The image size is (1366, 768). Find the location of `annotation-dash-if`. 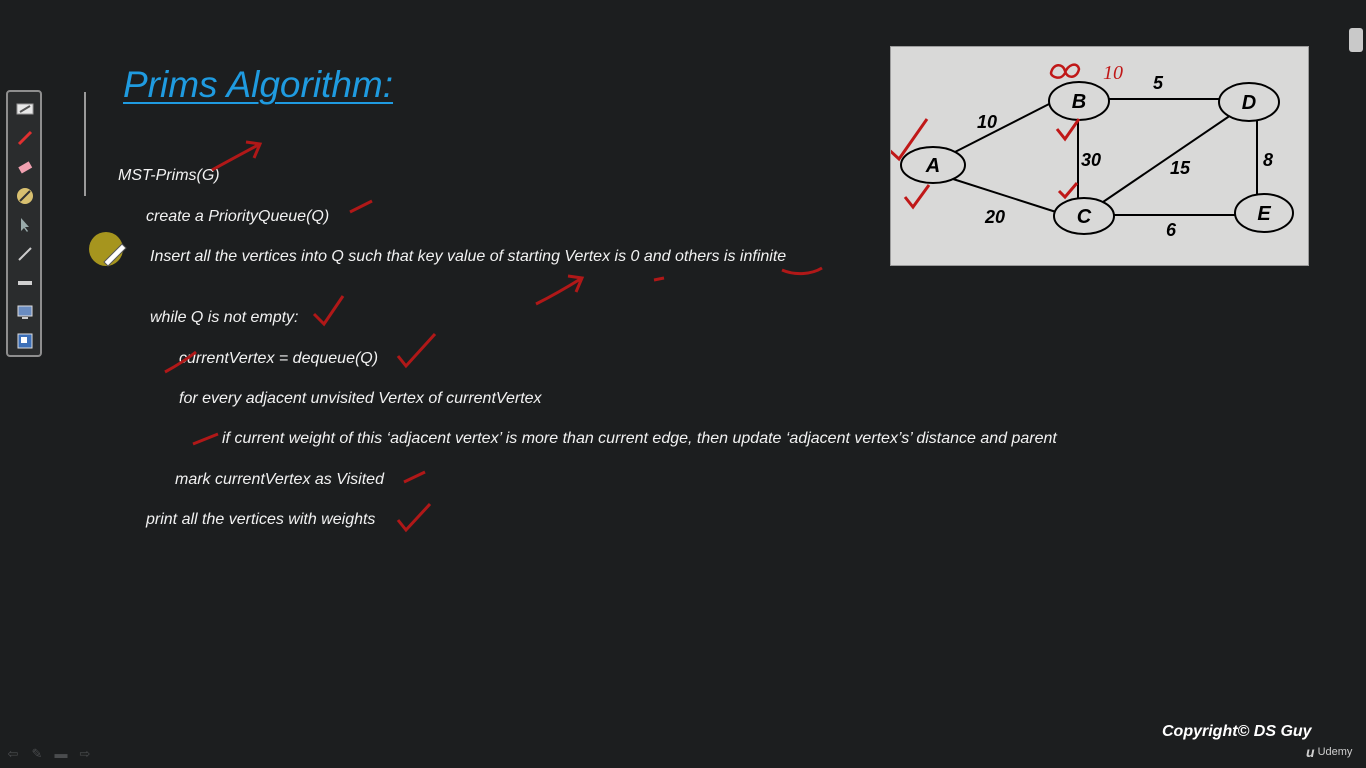

annotation-dash-if is located at coordinates (205, 439).